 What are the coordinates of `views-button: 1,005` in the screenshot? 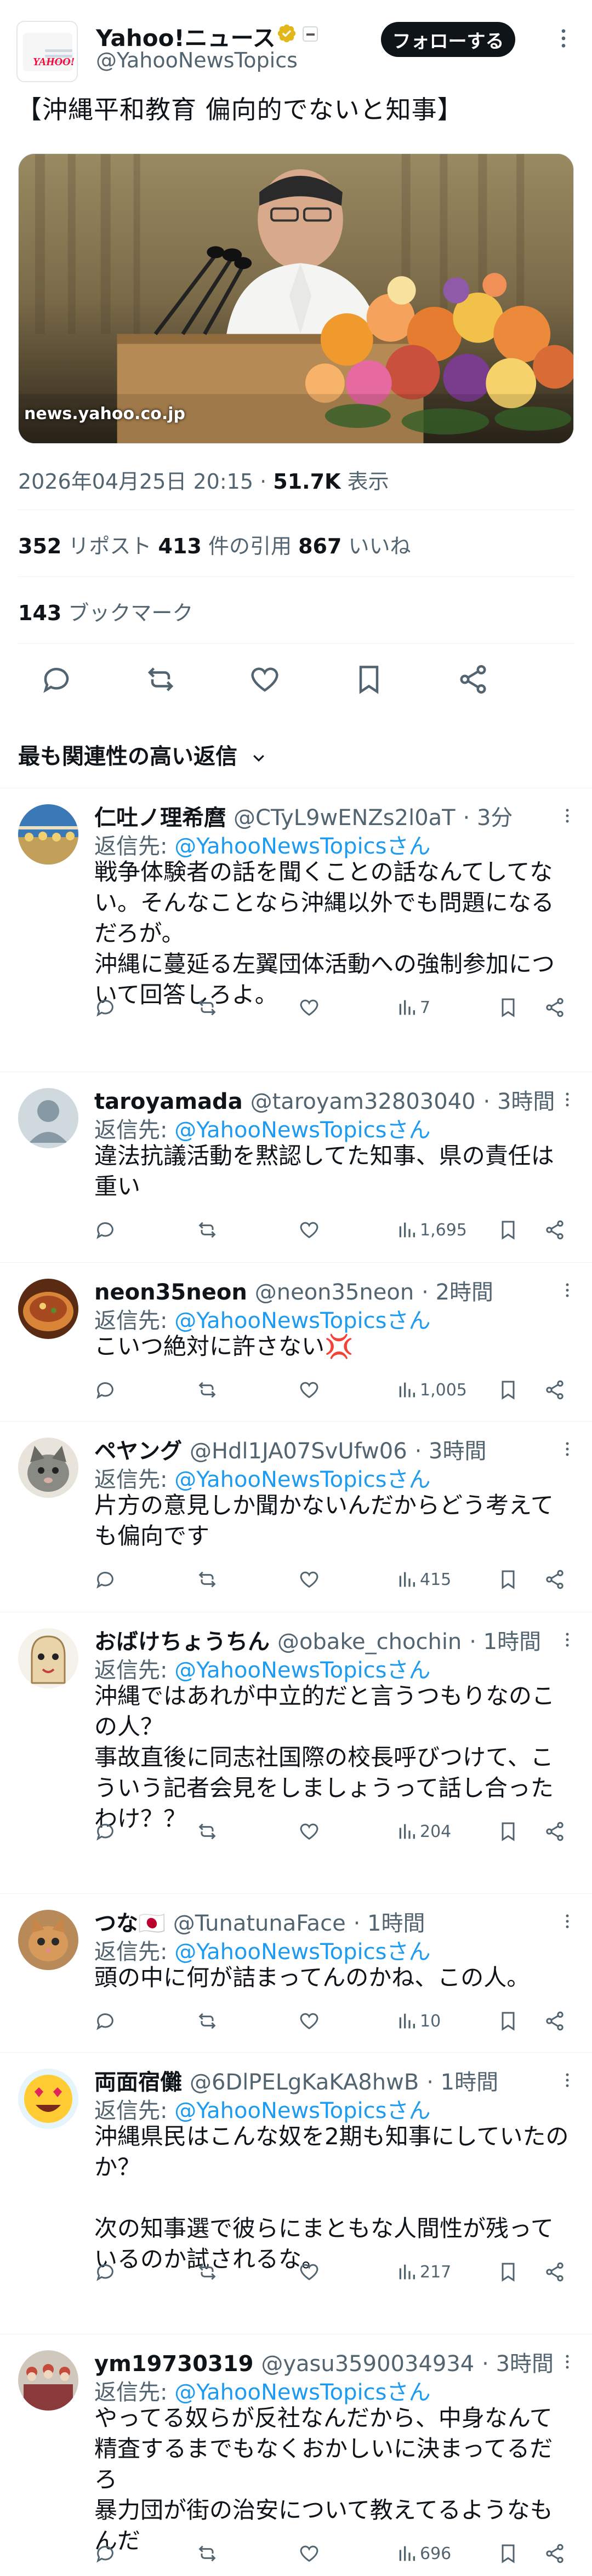 It's located at (431, 1390).